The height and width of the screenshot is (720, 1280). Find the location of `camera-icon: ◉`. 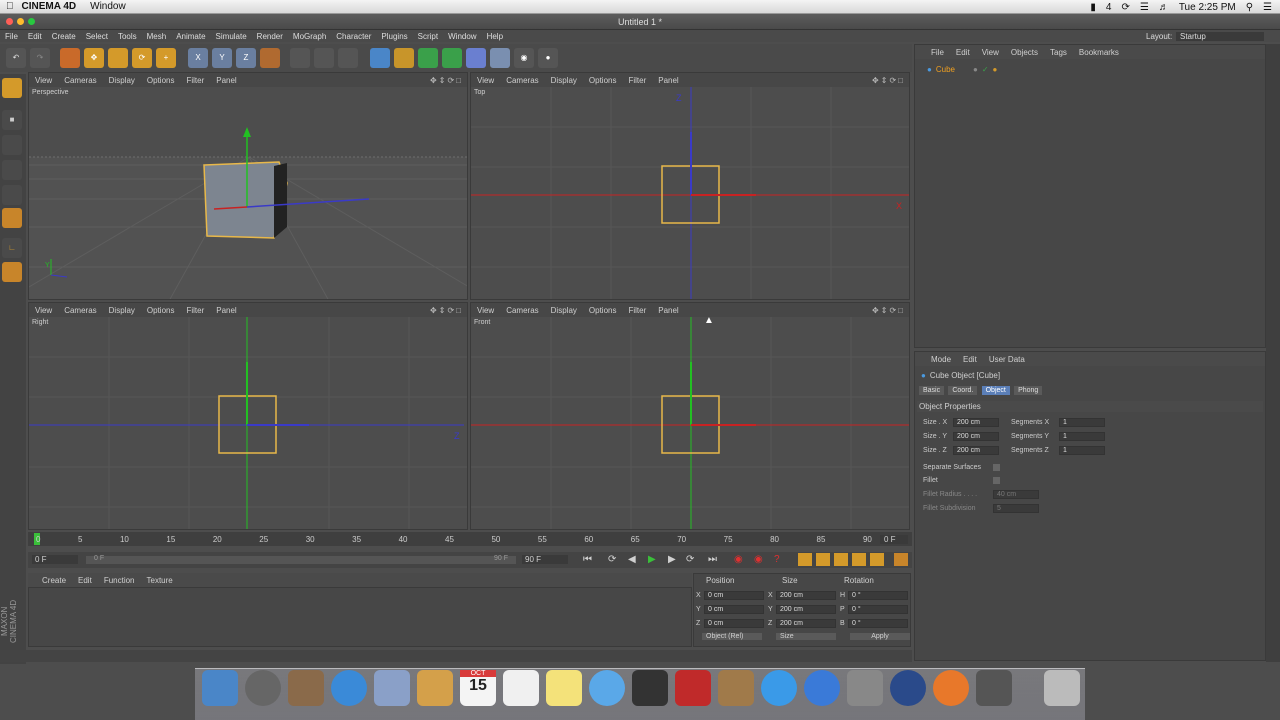

camera-icon: ◉ is located at coordinates (524, 58).